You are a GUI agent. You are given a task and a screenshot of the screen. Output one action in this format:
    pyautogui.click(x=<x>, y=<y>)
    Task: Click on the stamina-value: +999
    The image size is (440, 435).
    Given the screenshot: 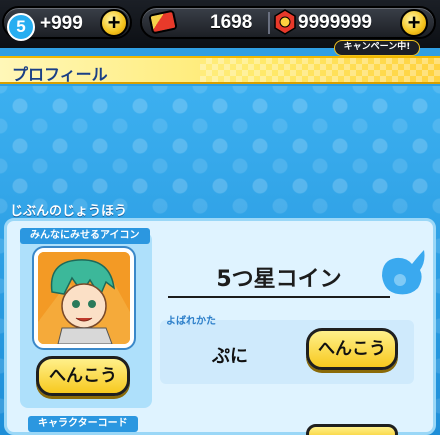 What is the action you would take?
    pyautogui.click(x=61, y=23)
    